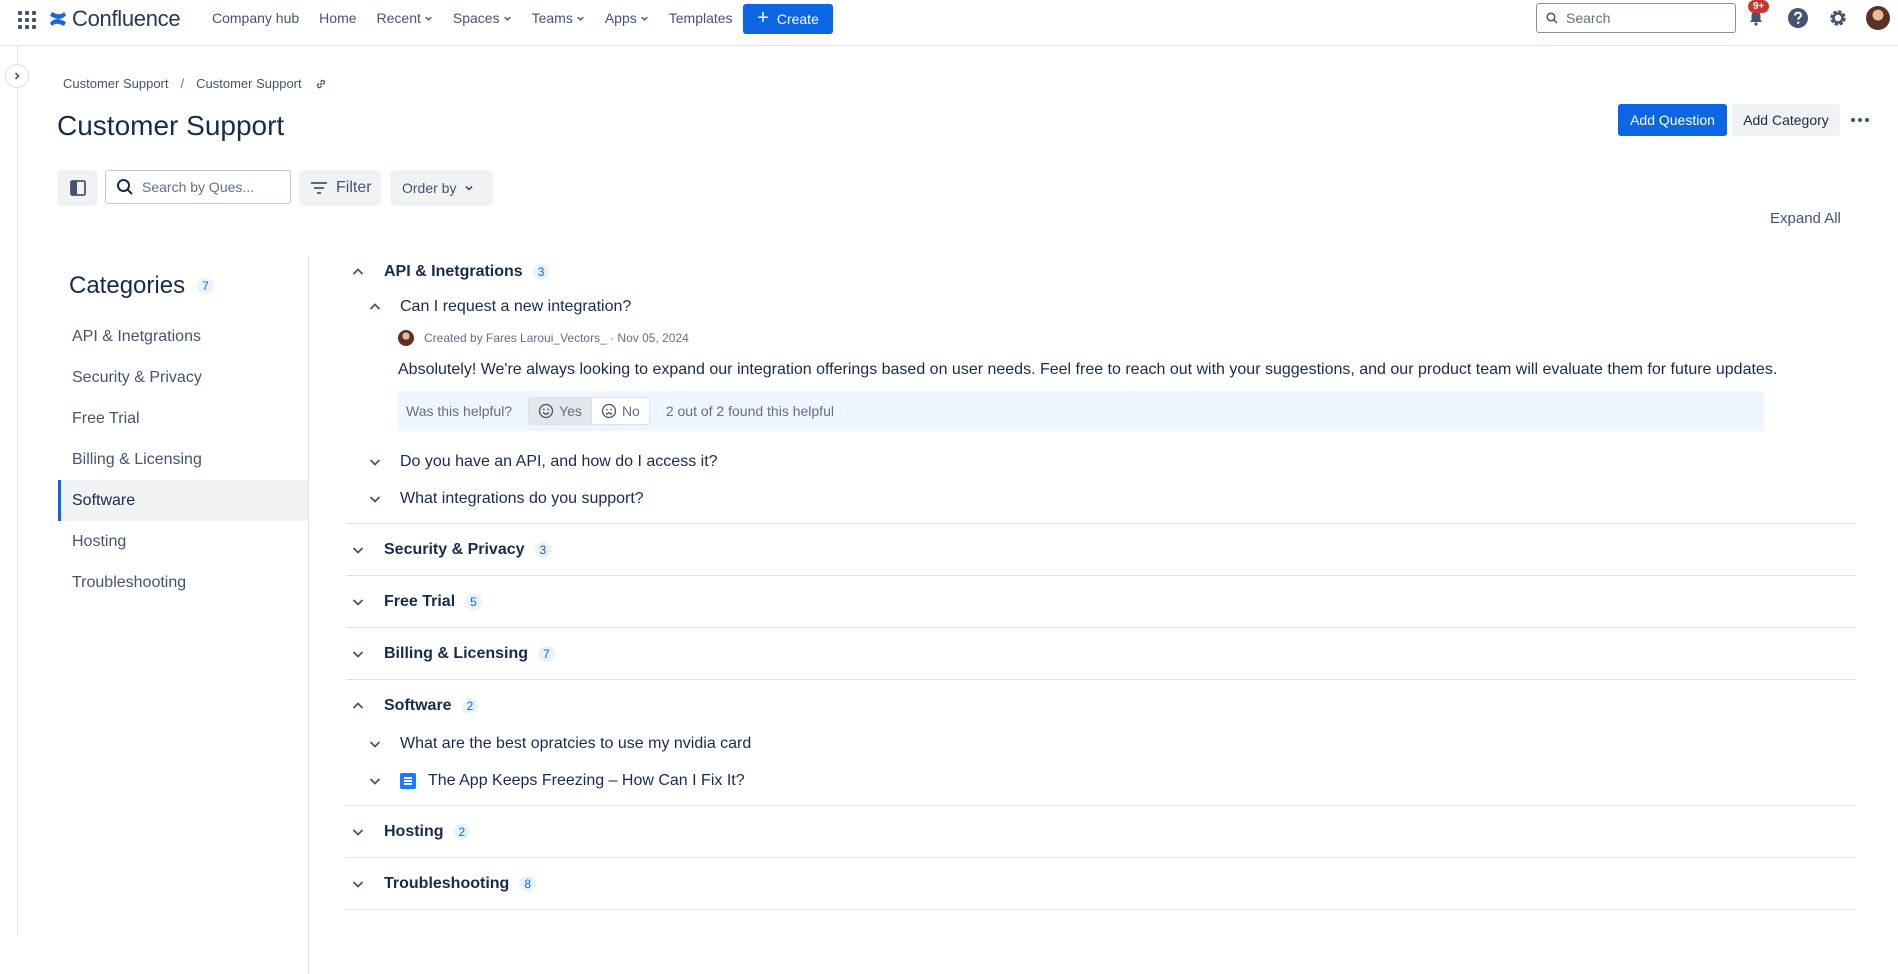 The width and height of the screenshot is (1898, 974). What do you see at coordinates (354, 187) in the screenshot?
I see `filter-label: Filter` at bounding box center [354, 187].